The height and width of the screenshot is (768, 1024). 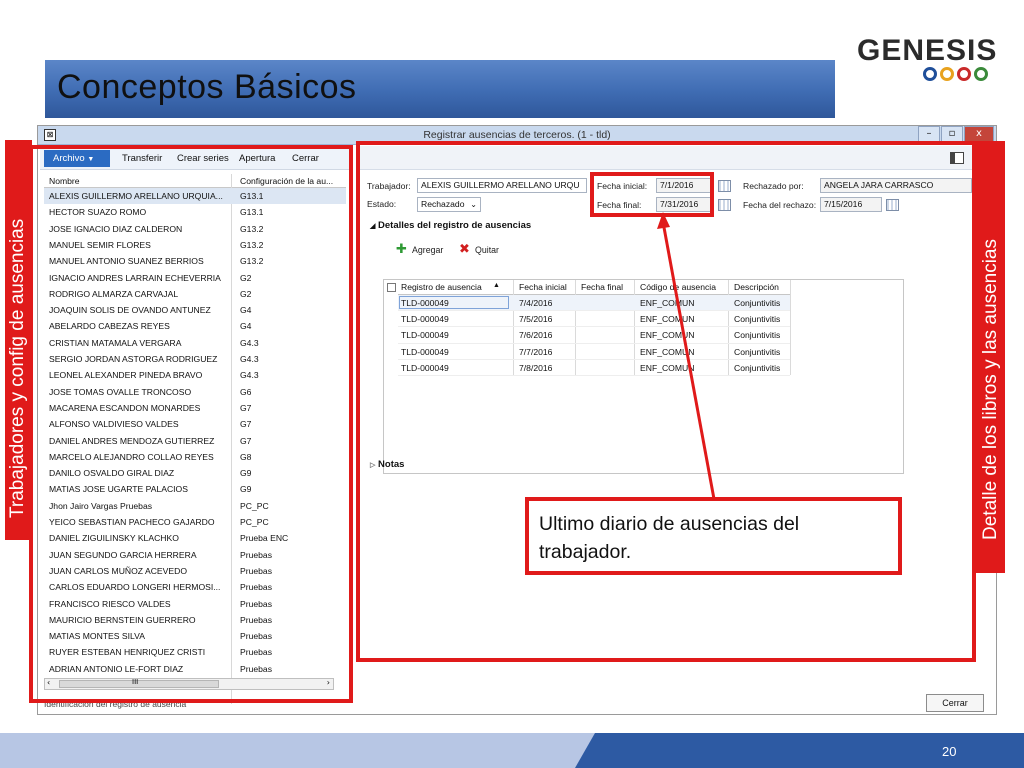 I want to click on slide-title: Conceptos Básicos, so click(x=207, y=87).